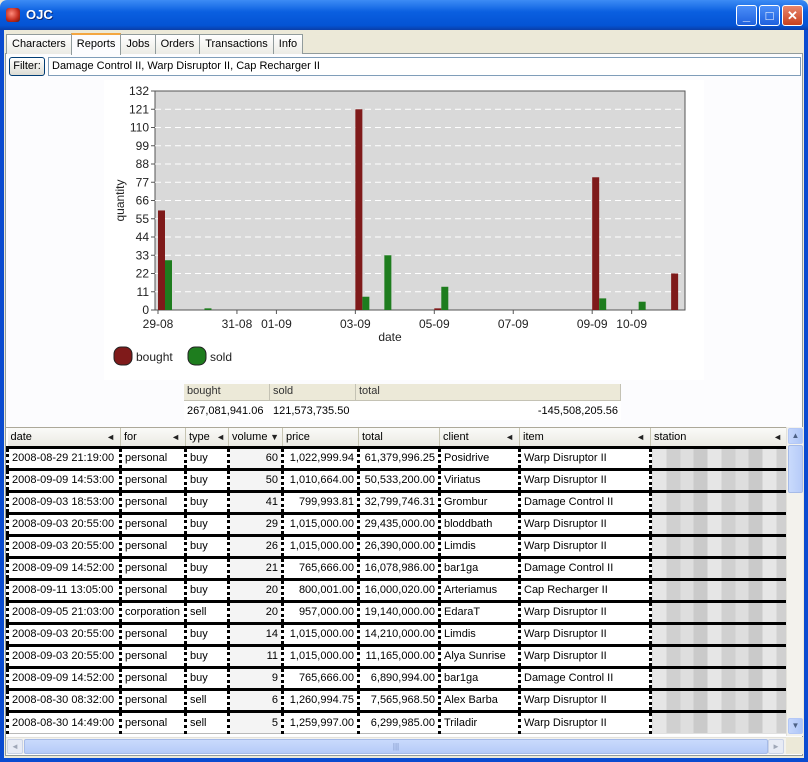 This screenshot has height=762, width=808. What do you see at coordinates (63, 457) in the screenshot?
I see `cell-date: 2008-08-29 21:19:00` at bounding box center [63, 457].